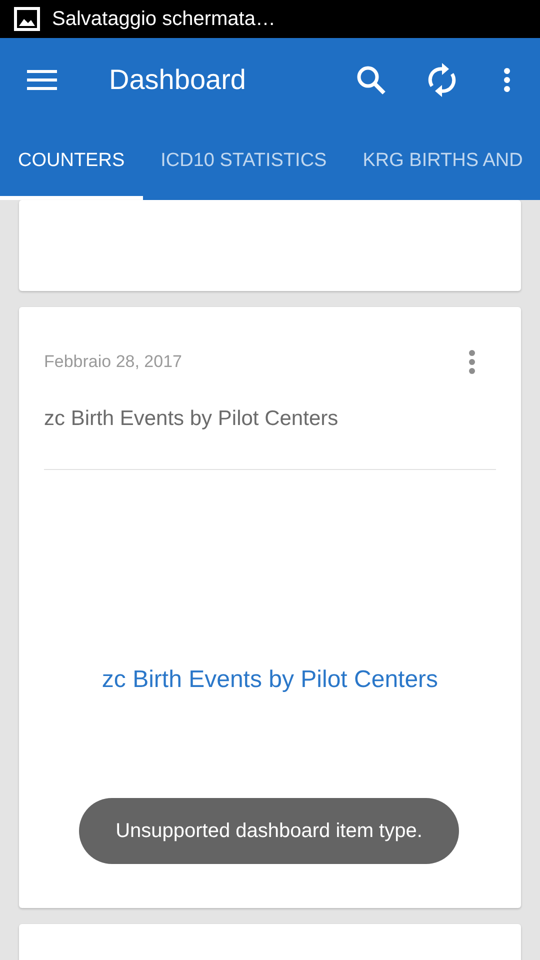 Image resolution: width=540 pixels, height=960 pixels. I want to click on toolbar-title: Dashboard, so click(178, 80).